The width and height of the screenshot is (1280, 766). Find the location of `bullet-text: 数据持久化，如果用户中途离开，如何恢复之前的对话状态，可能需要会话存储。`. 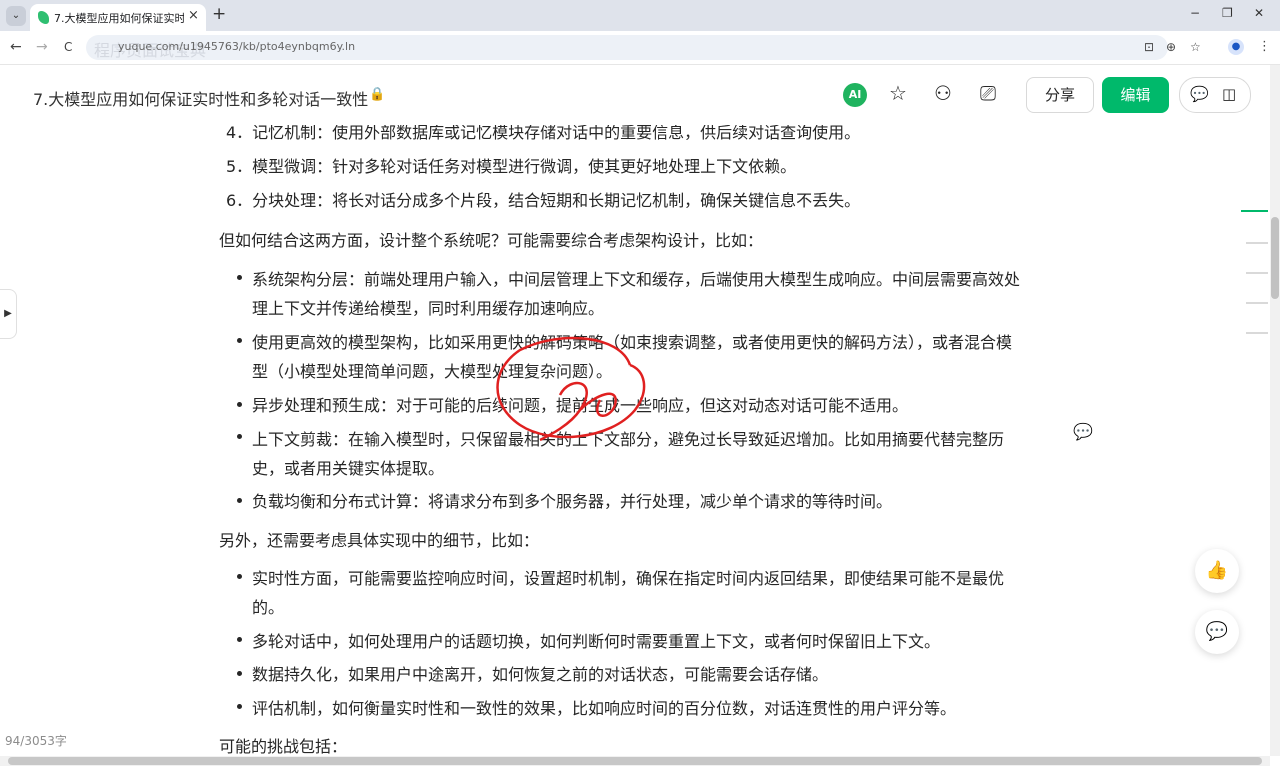

bullet-text: 数据持久化，如果用户中途离开，如何恢复之前的对话状态，可能需要会话存储。 is located at coordinates (540, 674).